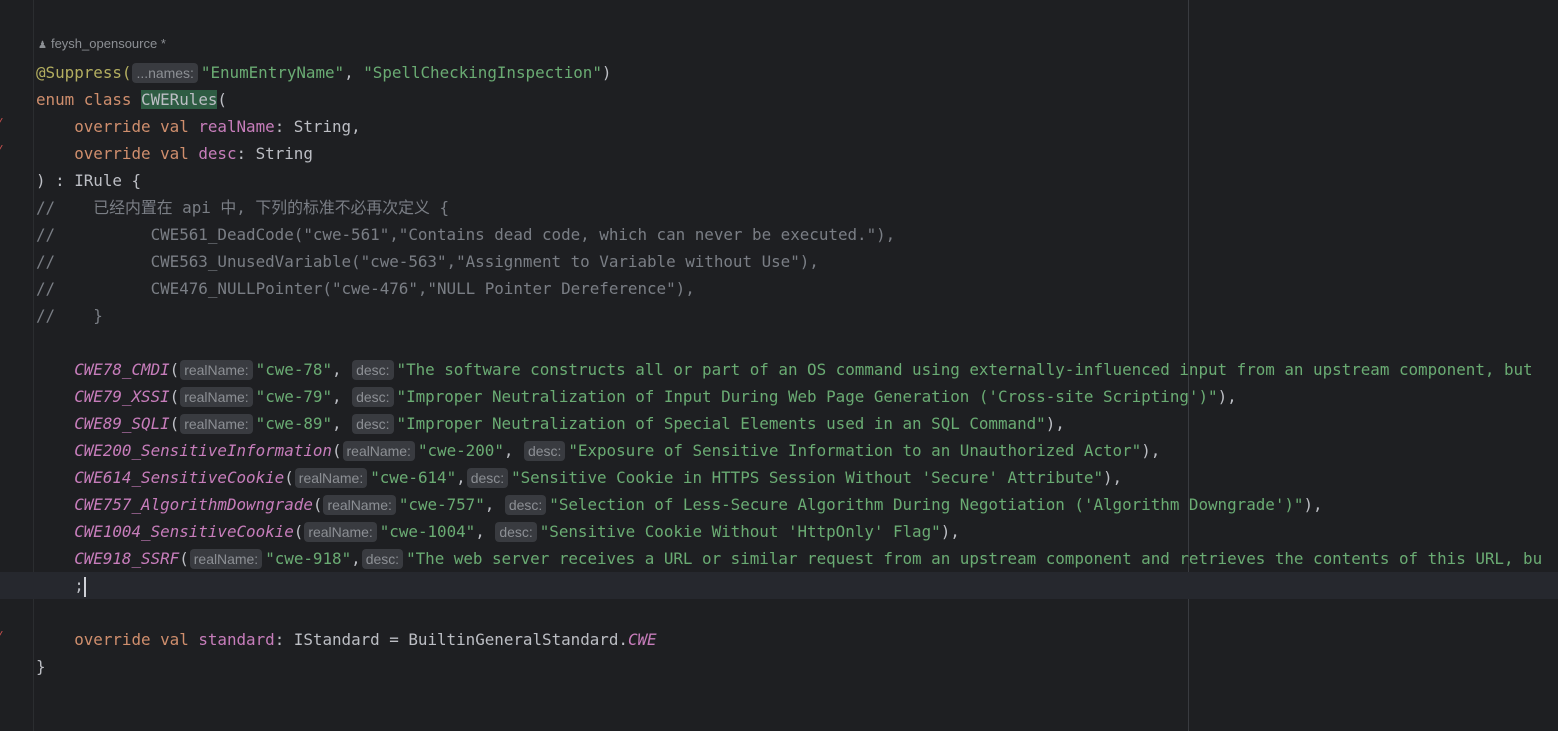 This screenshot has height=731, width=1558. What do you see at coordinates (89, 99) in the screenshot?
I see `code-token: enum class` at bounding box center [89, 99].